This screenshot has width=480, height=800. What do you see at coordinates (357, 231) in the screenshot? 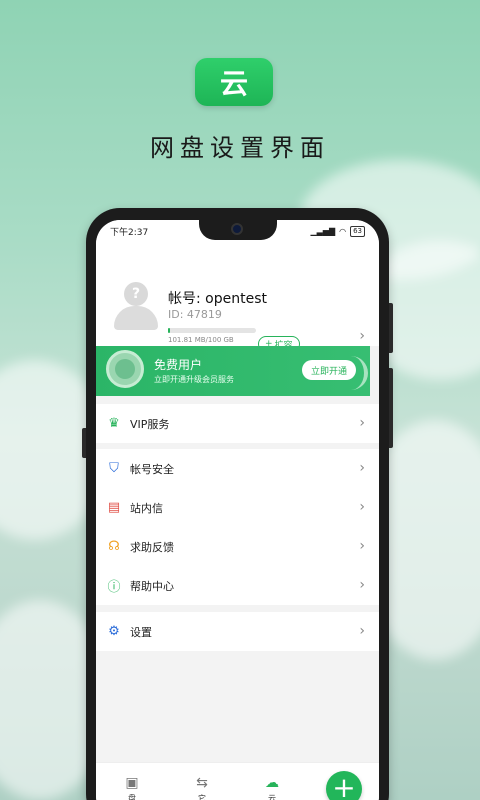
I see `battery-icon: 63` at bounding box center [357, 231].